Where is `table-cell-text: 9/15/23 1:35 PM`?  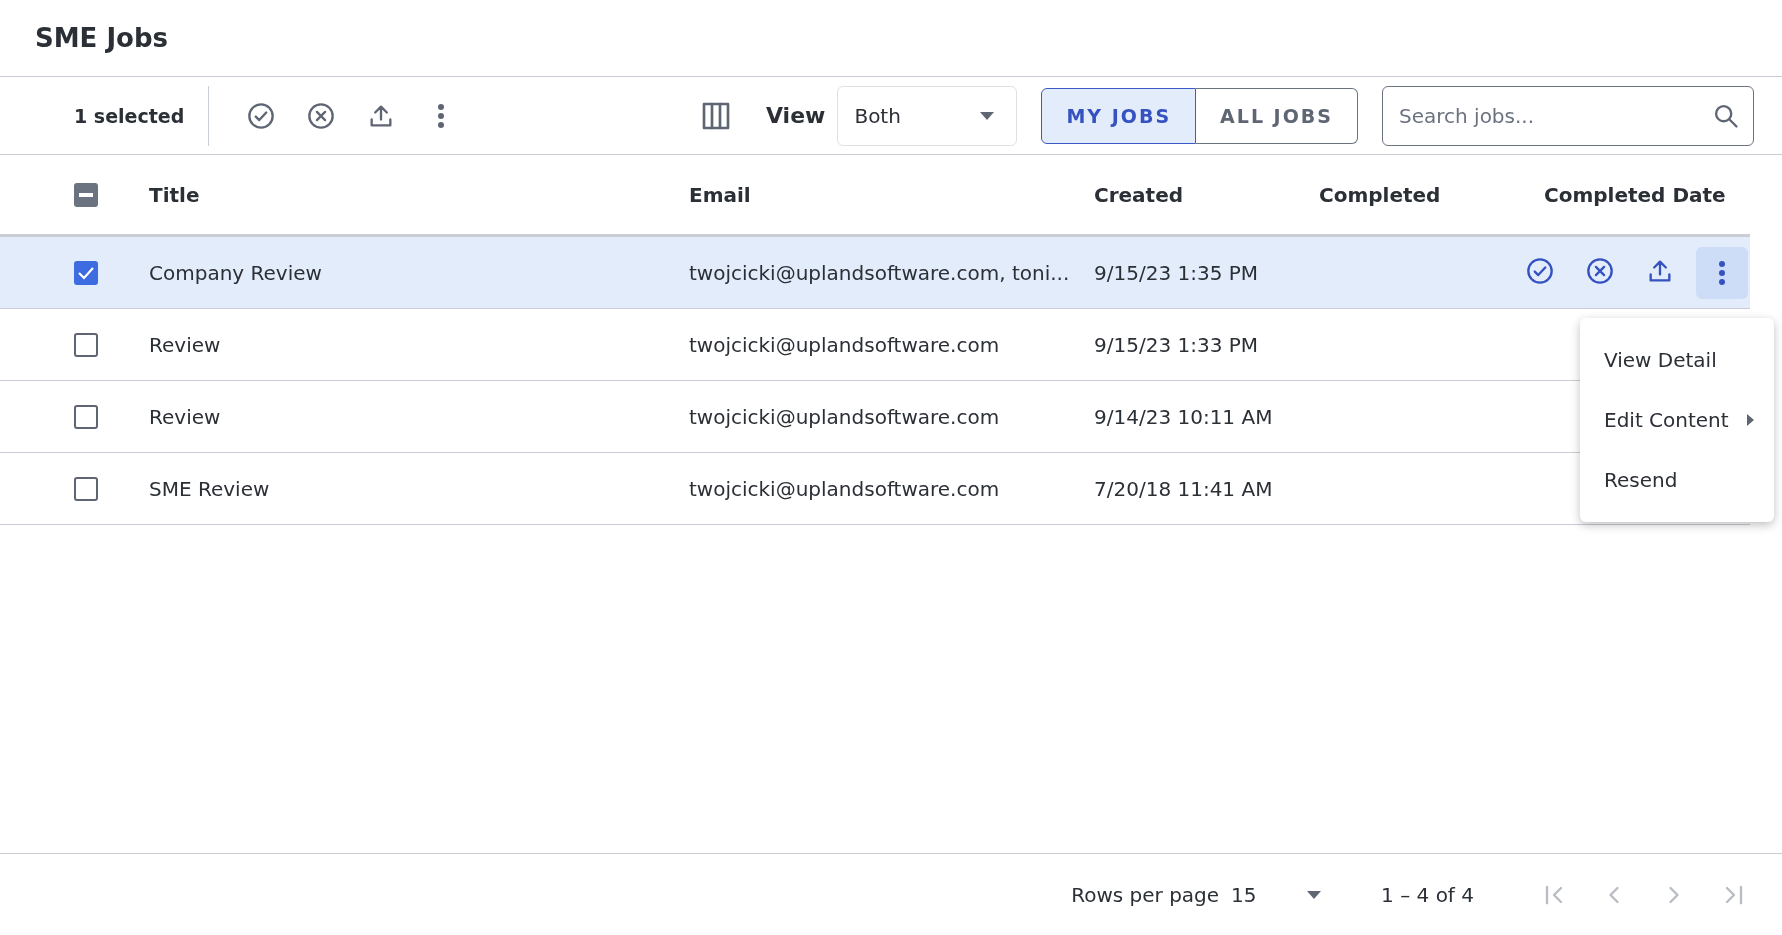
table-cell-text: 9/15/23 1:35 PM is located at coordinates (1177, 272).